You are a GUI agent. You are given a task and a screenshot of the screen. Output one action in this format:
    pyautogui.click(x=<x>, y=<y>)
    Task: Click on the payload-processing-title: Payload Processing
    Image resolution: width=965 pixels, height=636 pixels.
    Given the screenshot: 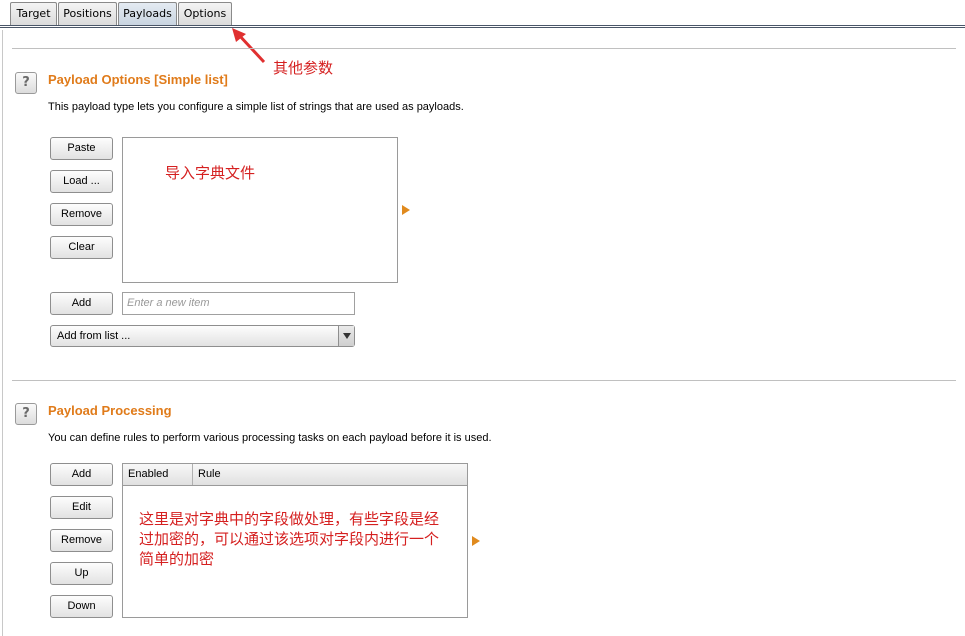 What is the action you would take?
    pyautogui.click(x=110, y=410)
    